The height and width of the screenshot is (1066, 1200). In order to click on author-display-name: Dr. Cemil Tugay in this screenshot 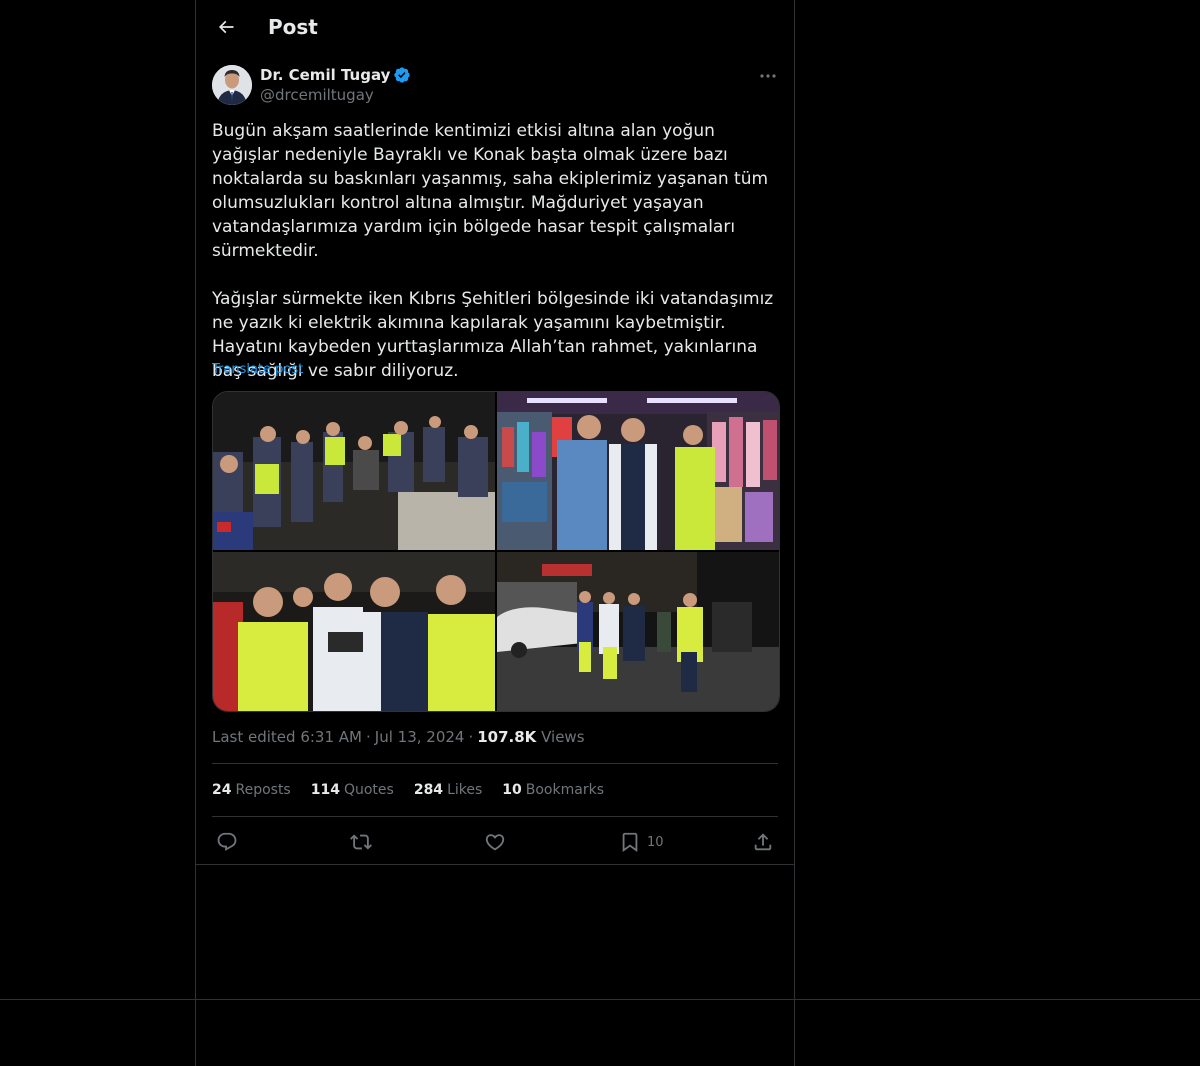, I will do `click(325, 75)`.